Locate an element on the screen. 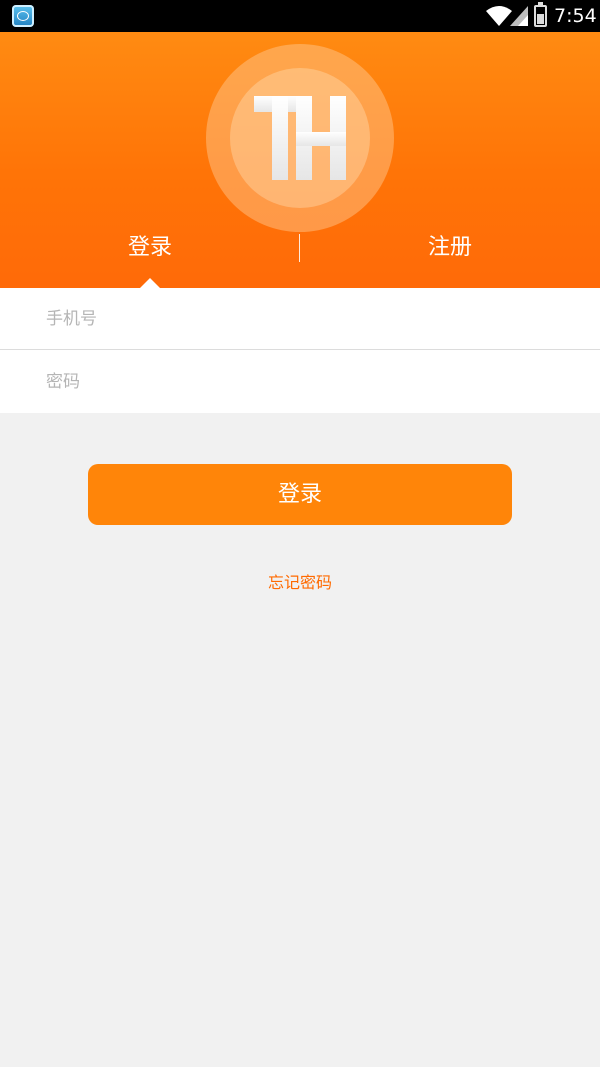 The image size is (600, 1067). forgot-password-link: 忘记密码 is located at coordinates (300, 583).